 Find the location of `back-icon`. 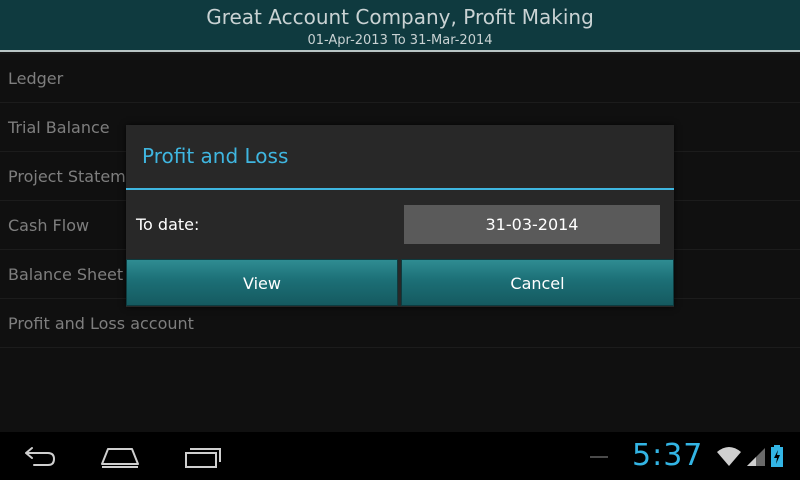

back-icon is located at coordinates (40, 456).